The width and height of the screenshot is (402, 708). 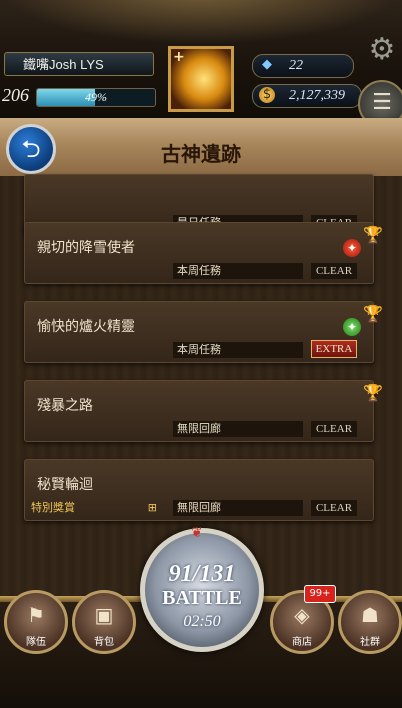 I want to click on battle-timer: 02:50, so click(x=202, y=621).